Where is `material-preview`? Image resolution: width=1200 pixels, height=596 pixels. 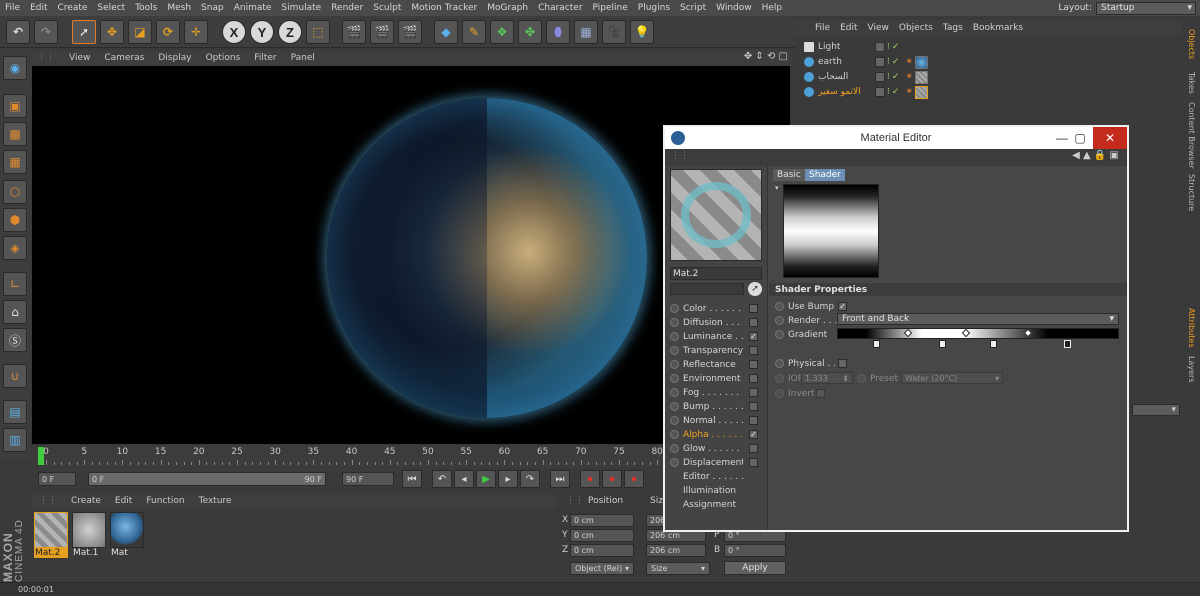
material-preview is located at coordinates (716, 215).